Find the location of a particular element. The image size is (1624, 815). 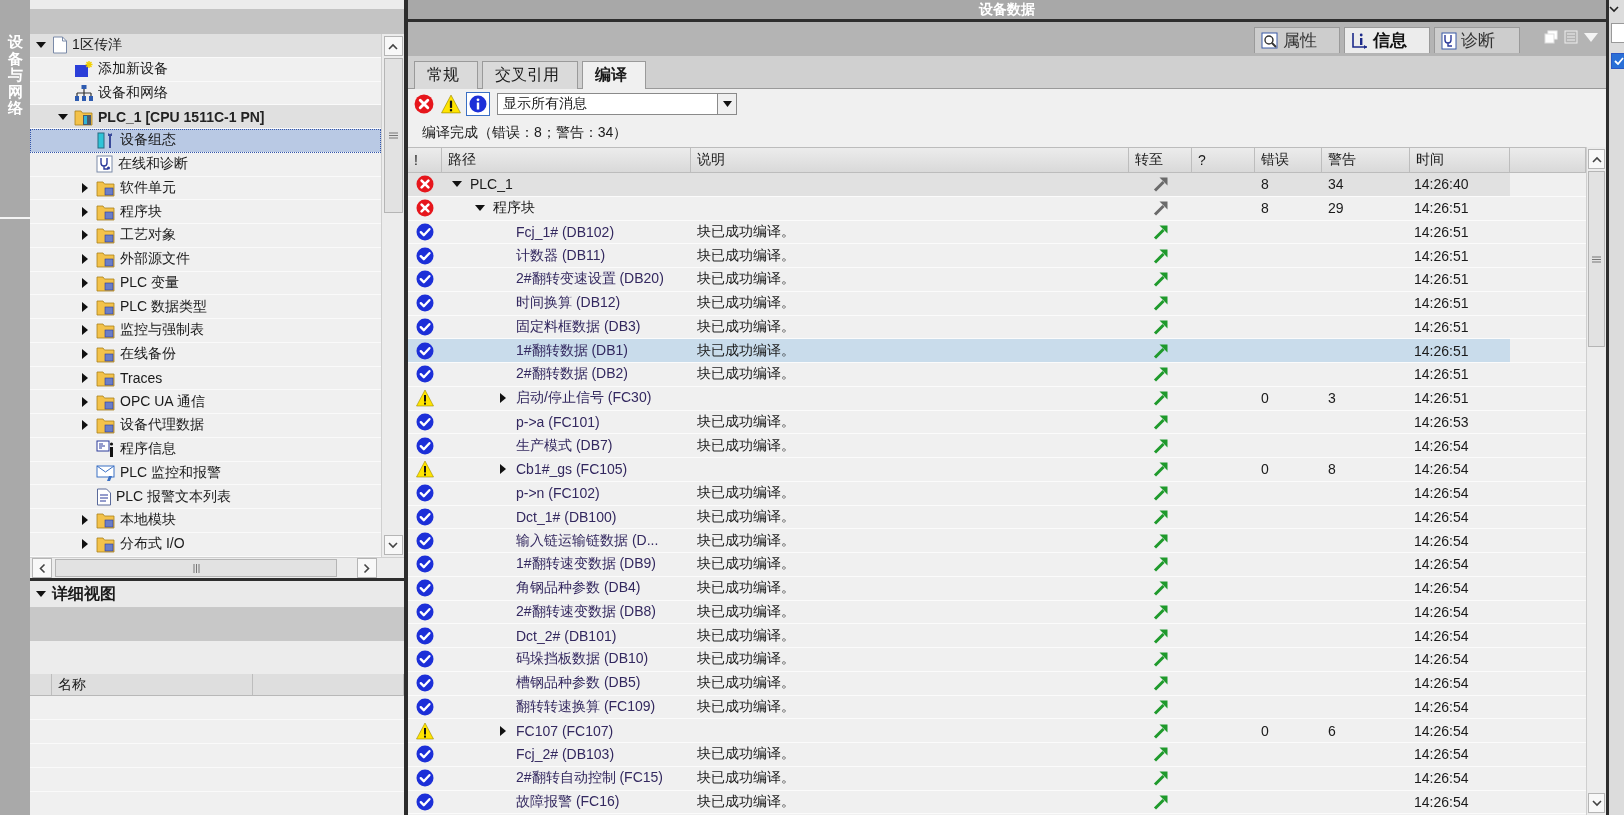

table-row: Cb1#_gs (FC105) 0 8 14:26:54 is located at coordinates (997, 470).